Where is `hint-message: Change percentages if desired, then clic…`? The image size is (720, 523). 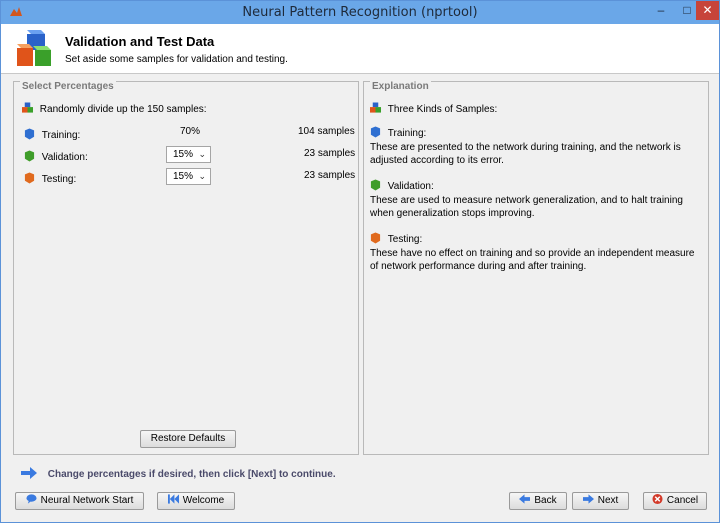 hint-message: Change percentages if desired, then clic… is located at coordinates (178, 473).